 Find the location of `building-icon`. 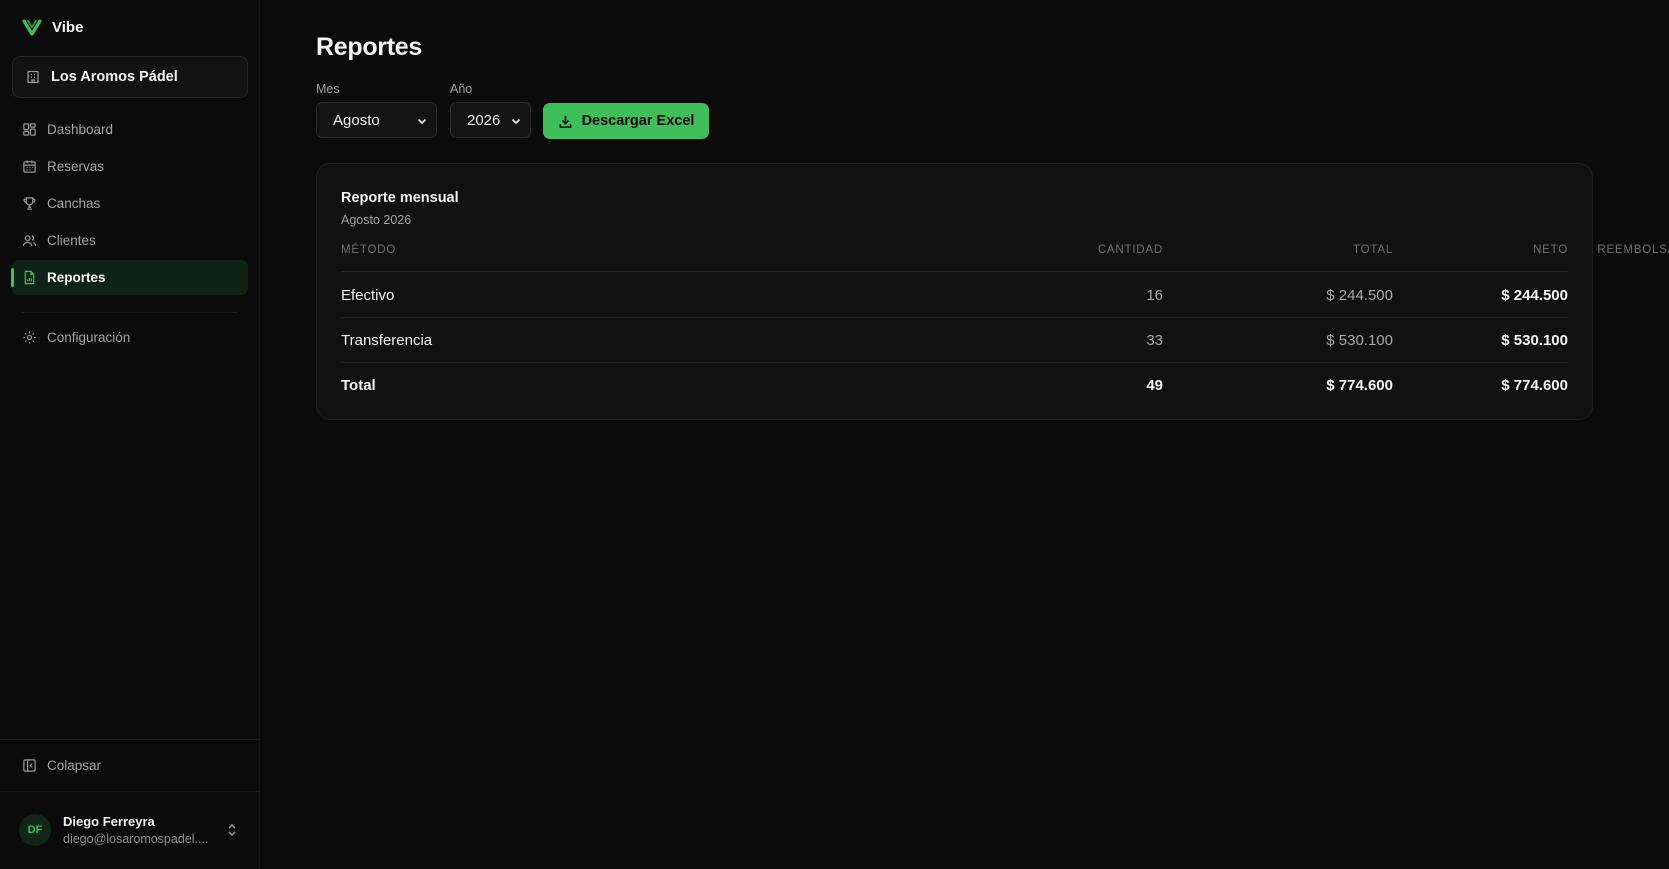

building-icon is located at coordinates (33, 77).